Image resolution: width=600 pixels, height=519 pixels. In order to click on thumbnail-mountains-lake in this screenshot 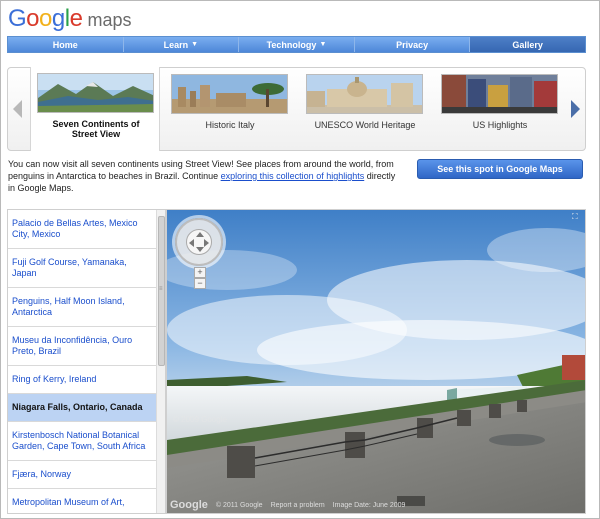, I will do `click(95, 93)`.